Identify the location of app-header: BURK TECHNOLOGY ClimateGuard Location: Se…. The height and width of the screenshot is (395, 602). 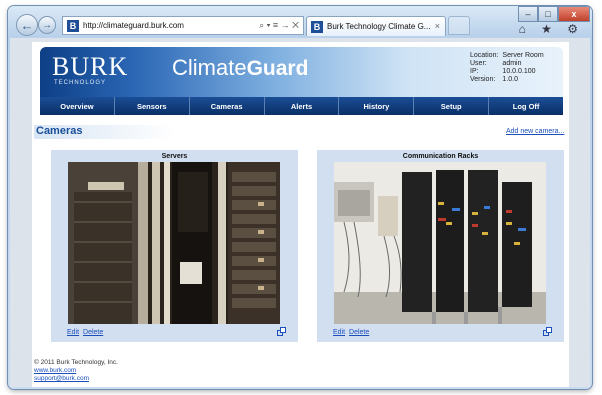
(301, 72).